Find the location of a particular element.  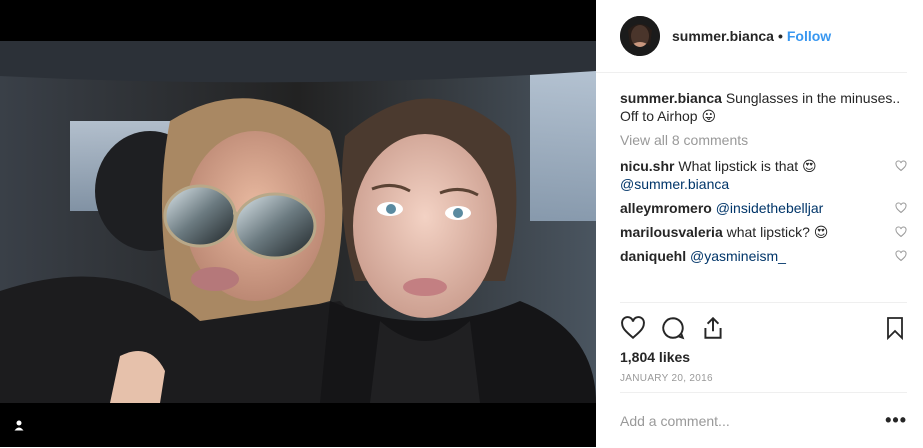

add-comment-bar: Add a comment... ••• is located at coordinates (763, 420).